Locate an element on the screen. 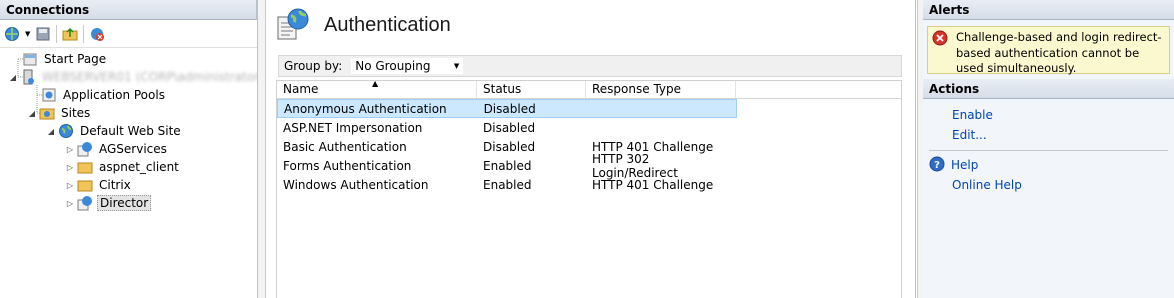 This screenshot has height=298, width=1174. tree-item-label: AGServices is located at coordinates (133, 149).